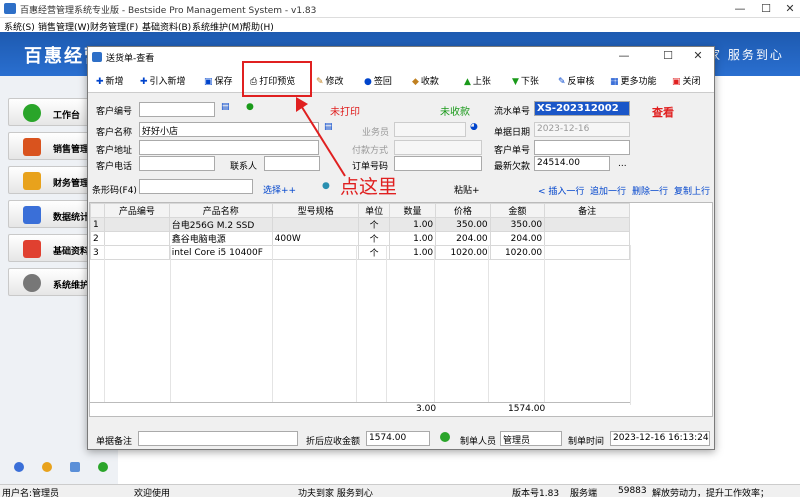 This screenshot has width=800, height=499. I want to click on arrow-head, so click(302, 104).